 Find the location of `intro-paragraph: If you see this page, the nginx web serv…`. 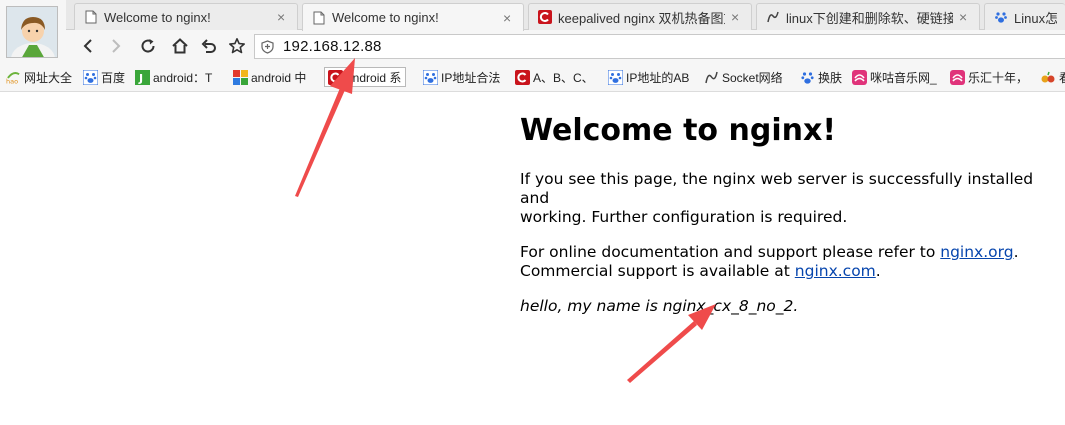

intro-paragraph: If you see this page, the nginx web serv… is located at coordinates (785, 198).